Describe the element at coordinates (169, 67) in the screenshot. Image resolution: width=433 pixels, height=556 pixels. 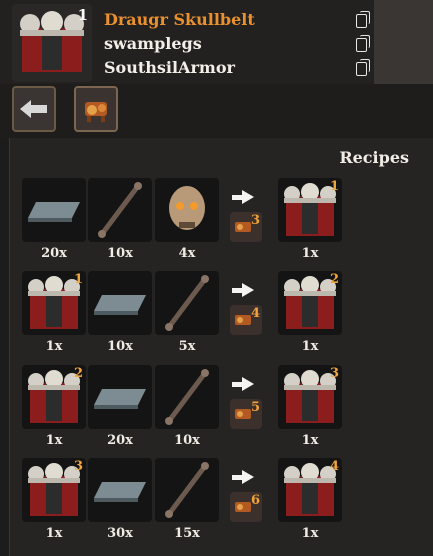
I see `item-name: SouthsilArmor` at that location.